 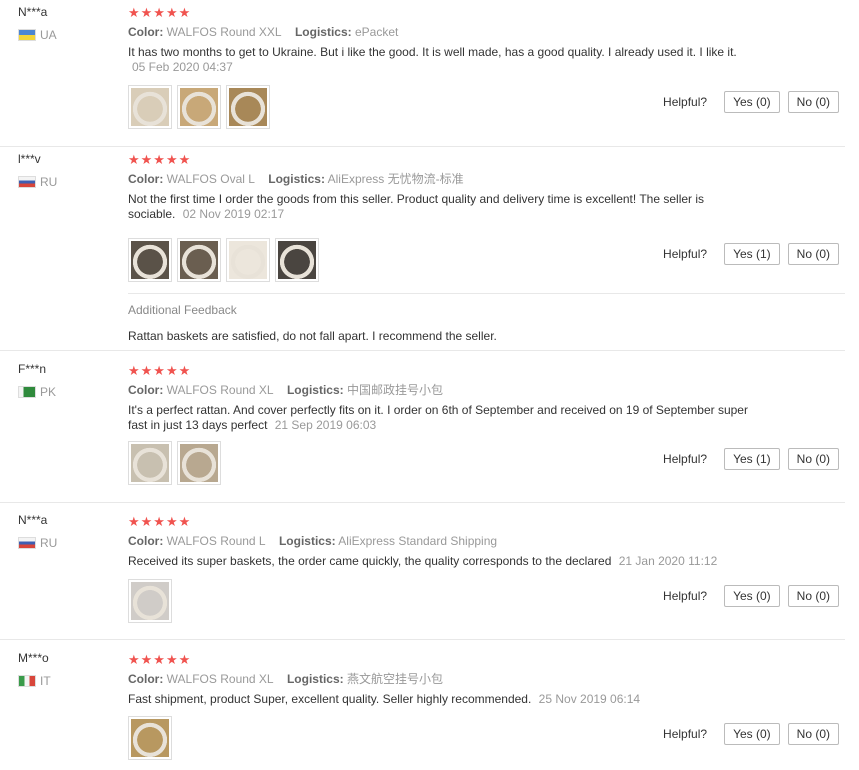 I want to click on country-code: IT, so click(x=45, y=681).